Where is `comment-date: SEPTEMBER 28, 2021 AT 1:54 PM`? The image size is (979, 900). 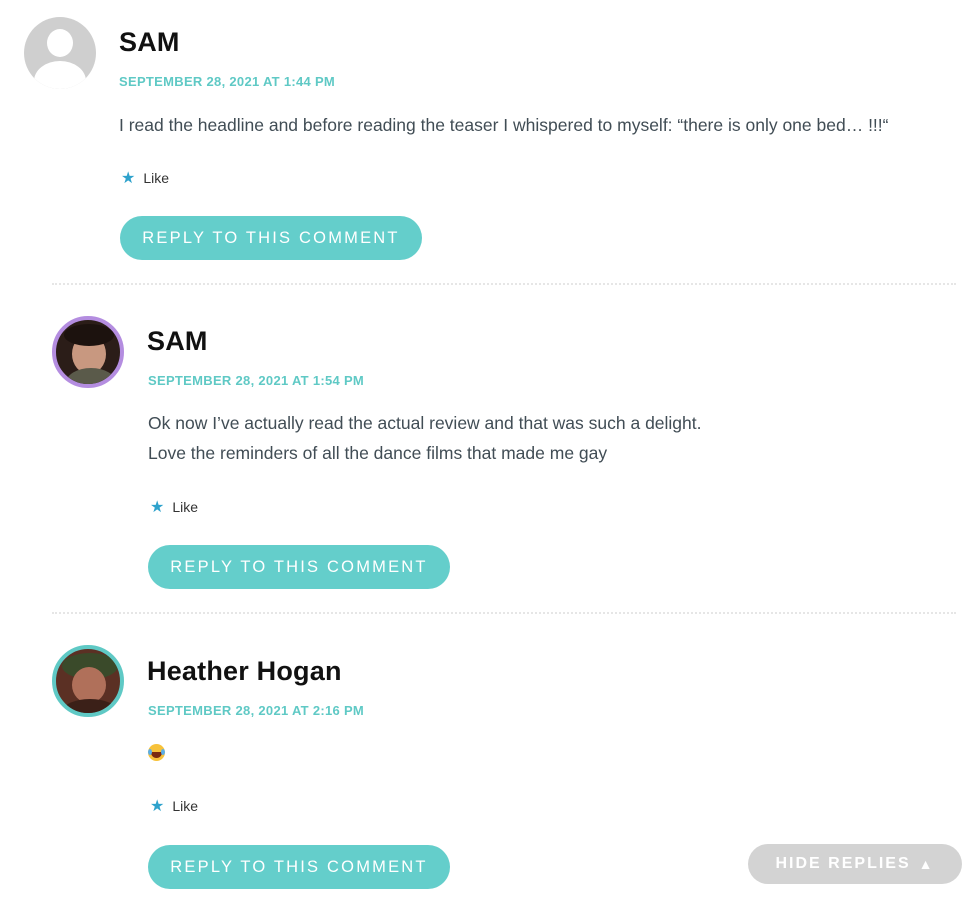 comment-date: SEPTEMBER 28, 2021 AT 1:54 PM is located at coordinates (256, 380).